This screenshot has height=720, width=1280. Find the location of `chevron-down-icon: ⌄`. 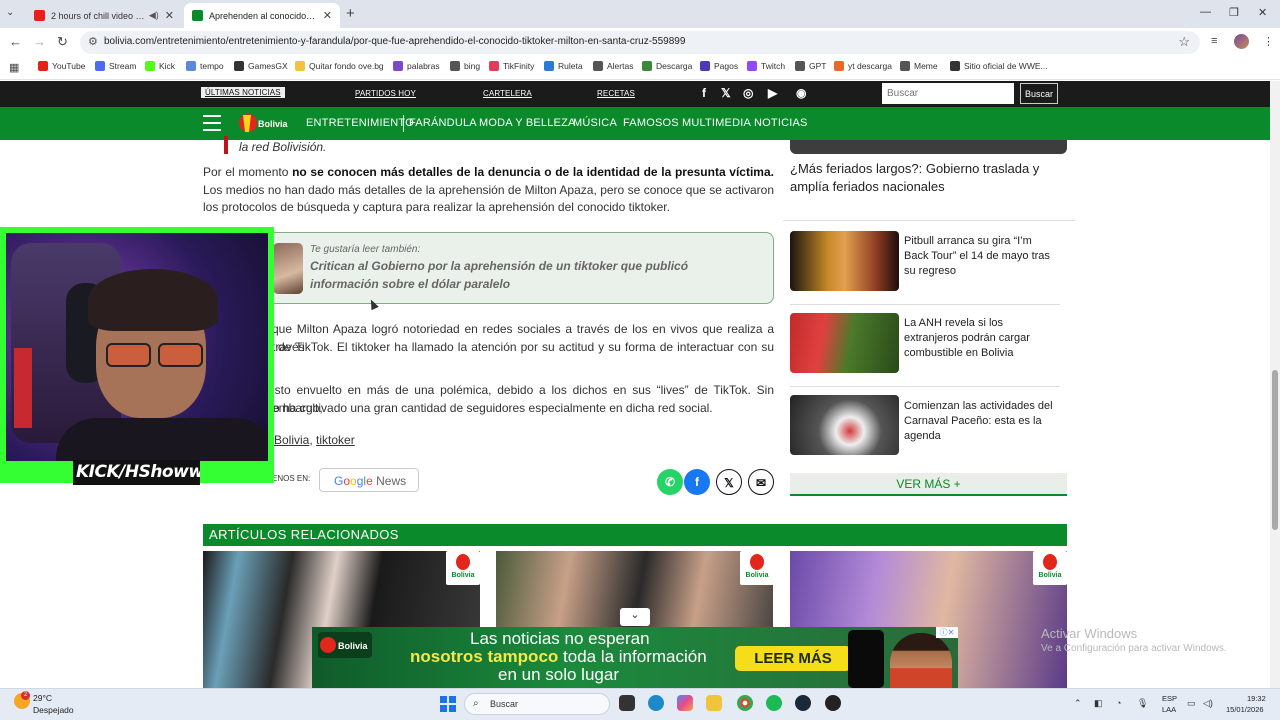

chevron-down-icon: ⌄ is located at coordinates (635, 617).